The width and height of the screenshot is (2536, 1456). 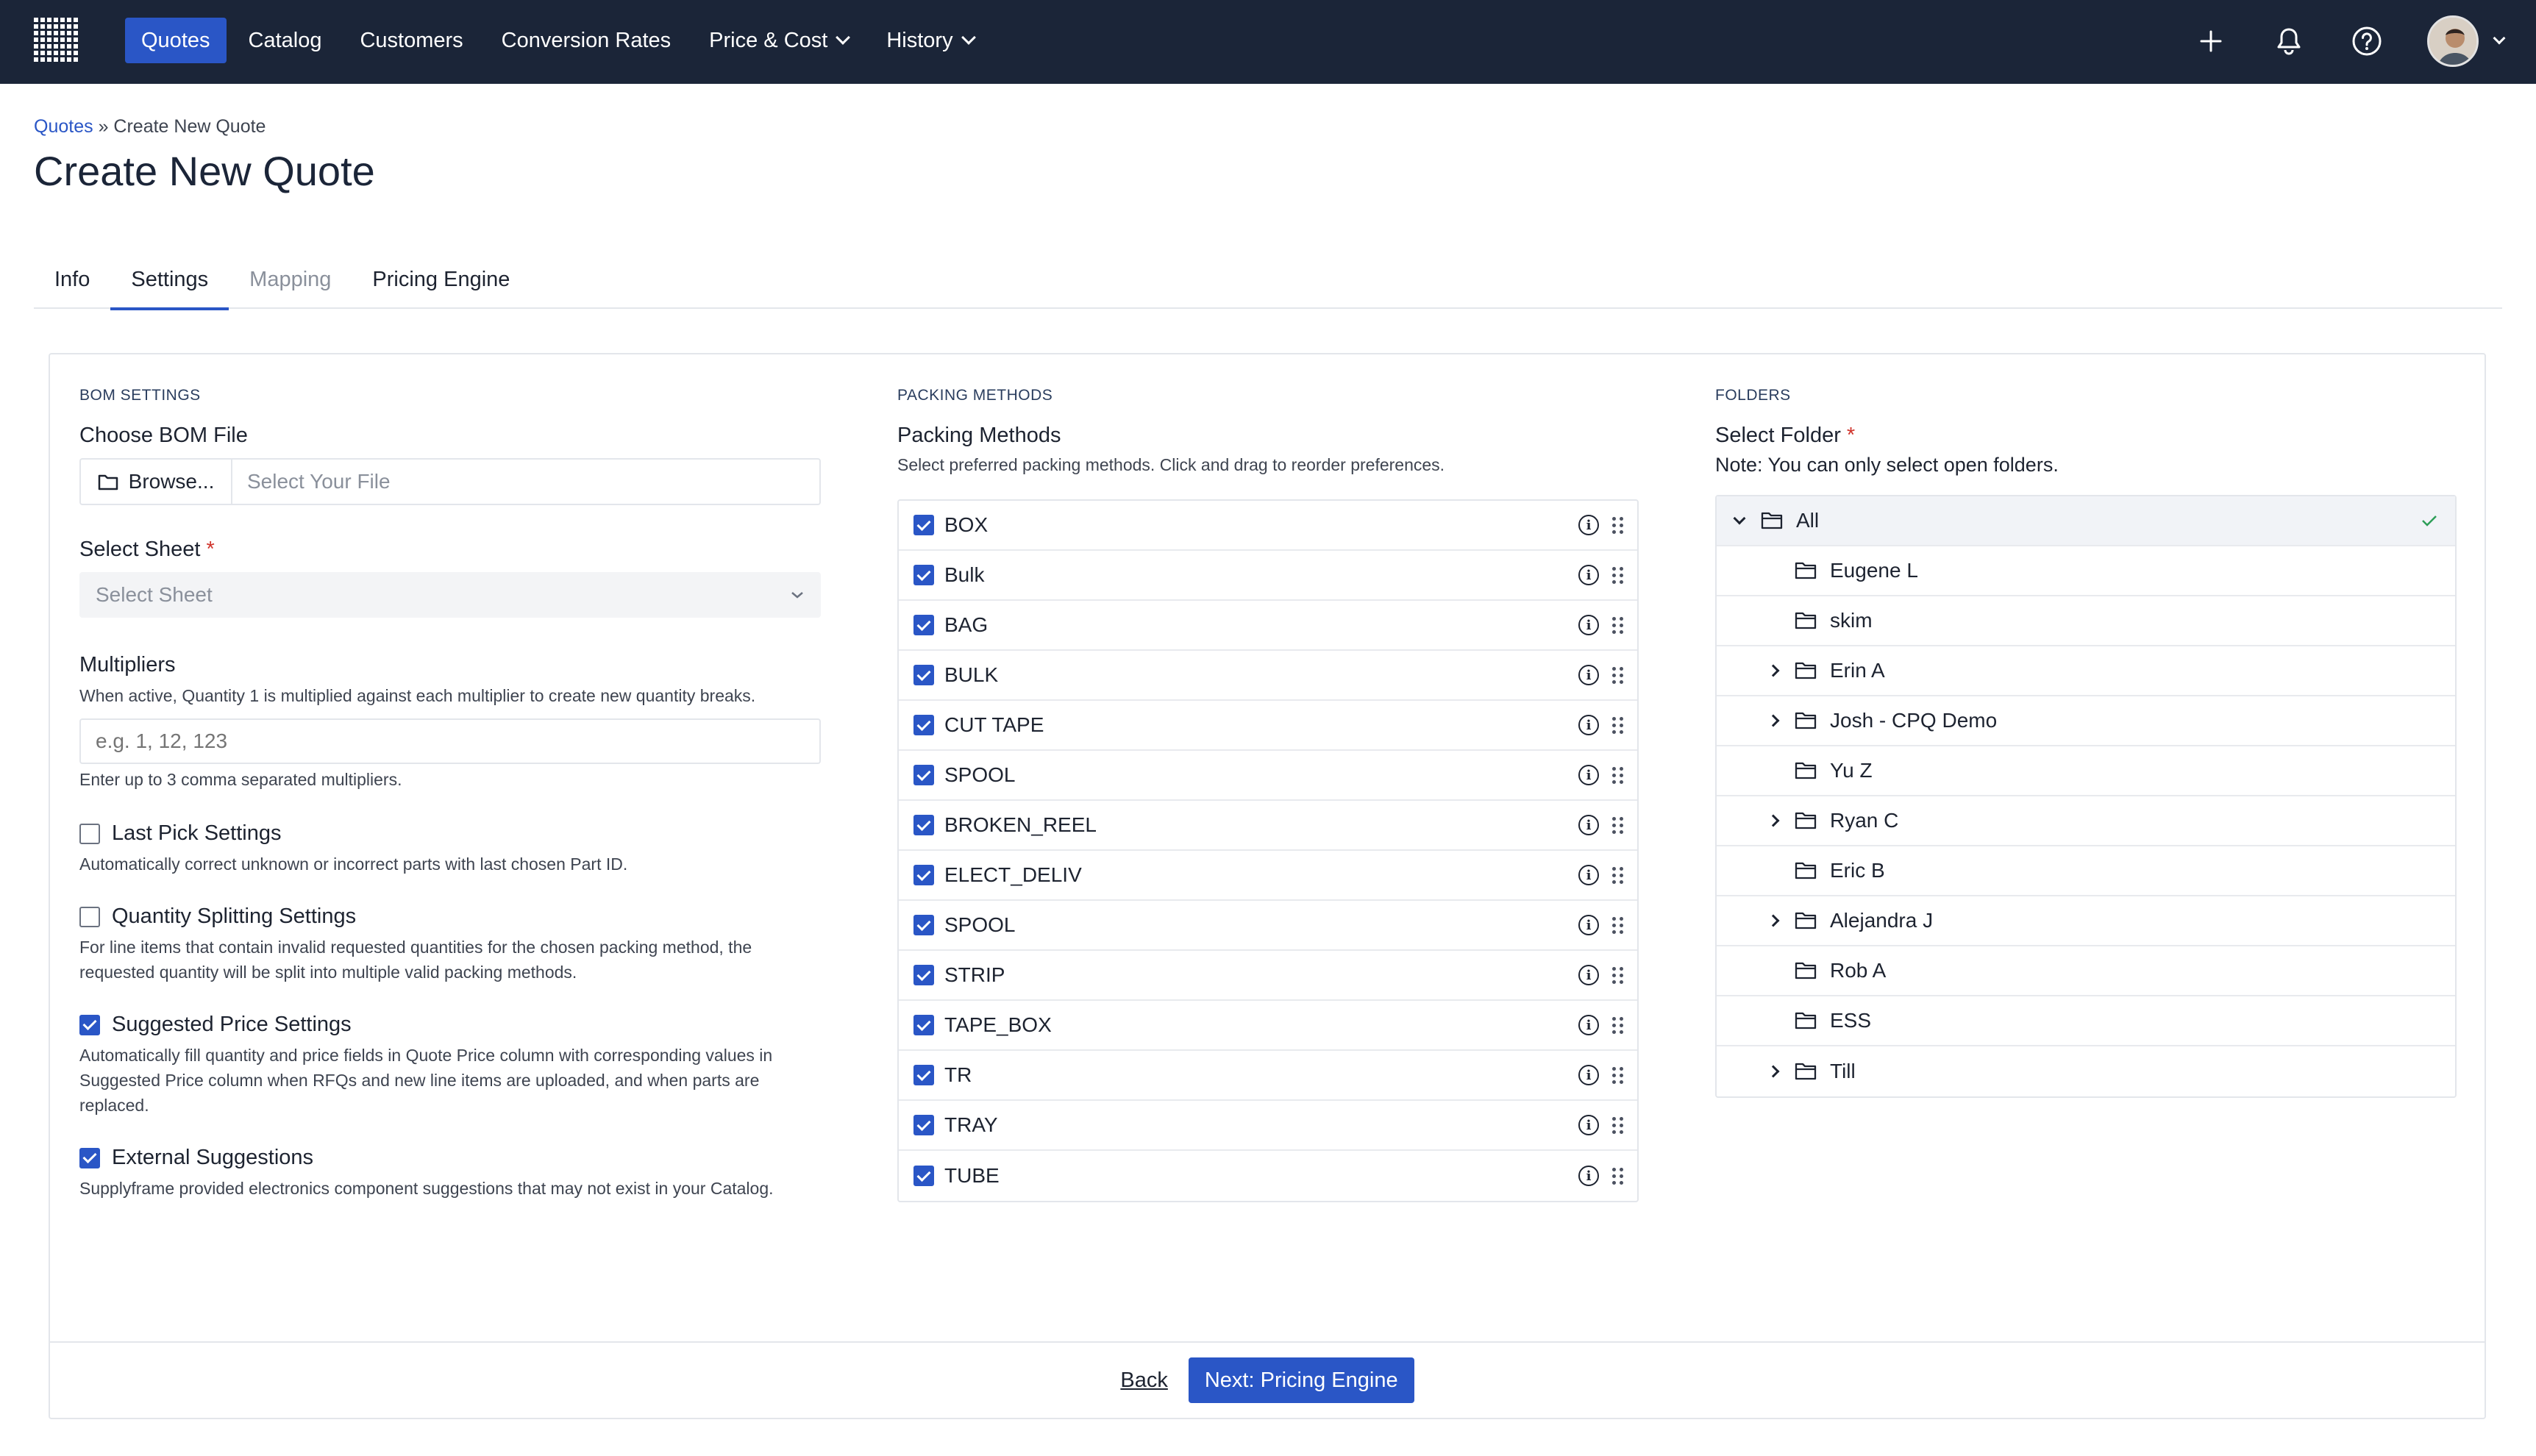 I want to click on external-suggestions-checkbox, so click(x=89, y=1157).